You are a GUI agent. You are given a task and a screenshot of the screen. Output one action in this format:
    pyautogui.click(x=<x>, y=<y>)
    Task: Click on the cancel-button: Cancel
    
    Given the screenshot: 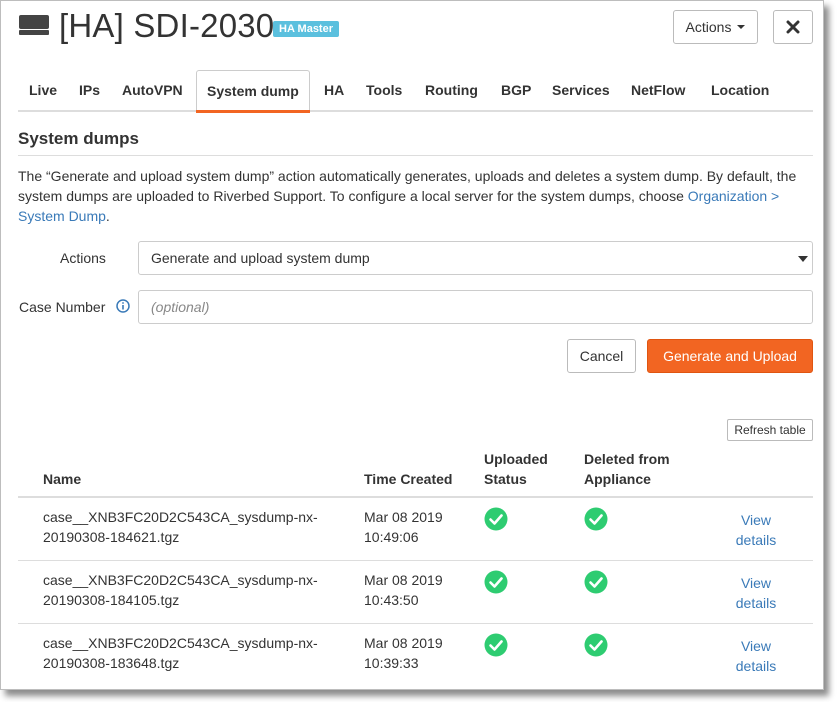 What is the action you would take?
    pyautogui.click(x=601, y=356)
    